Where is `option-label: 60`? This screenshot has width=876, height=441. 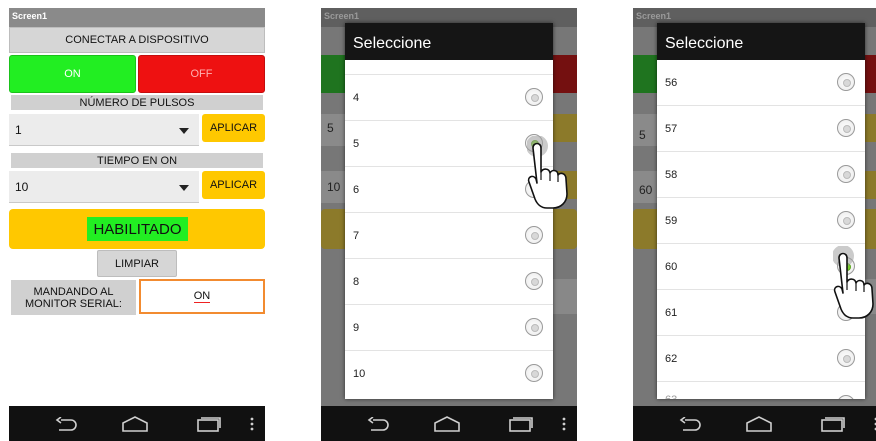 option-label: 60 is located at coordinates (671, 266).